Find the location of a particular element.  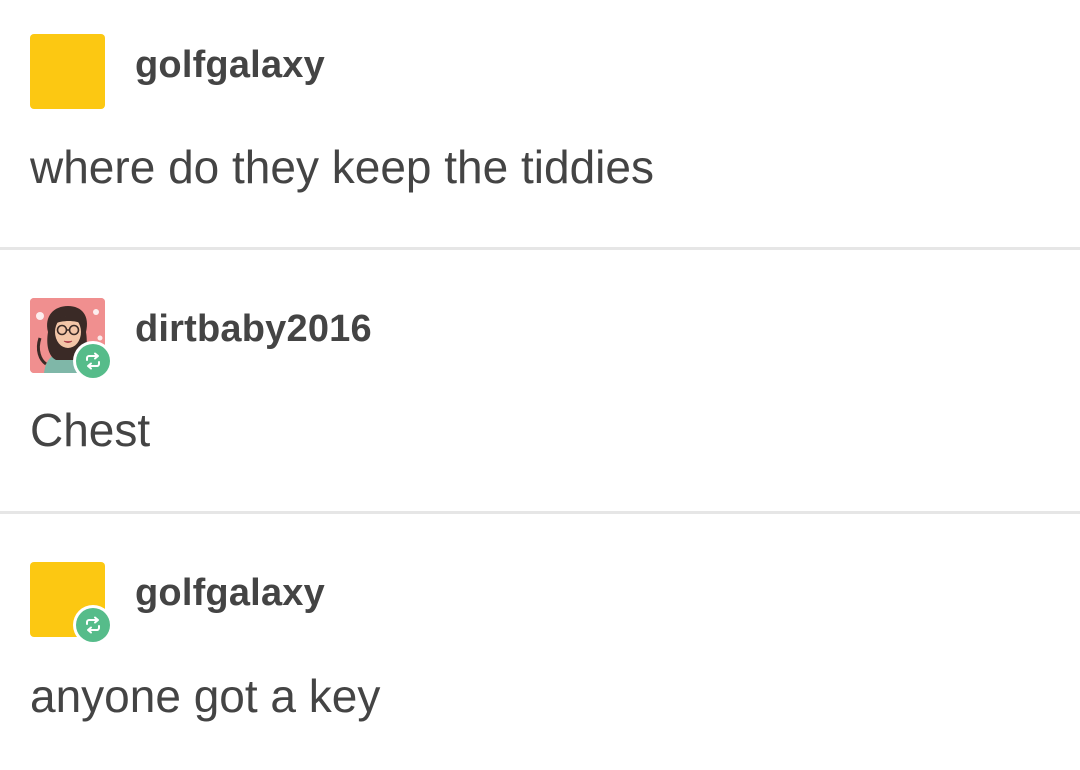

yellow-square-avatar is located at coordinates (67, 71).